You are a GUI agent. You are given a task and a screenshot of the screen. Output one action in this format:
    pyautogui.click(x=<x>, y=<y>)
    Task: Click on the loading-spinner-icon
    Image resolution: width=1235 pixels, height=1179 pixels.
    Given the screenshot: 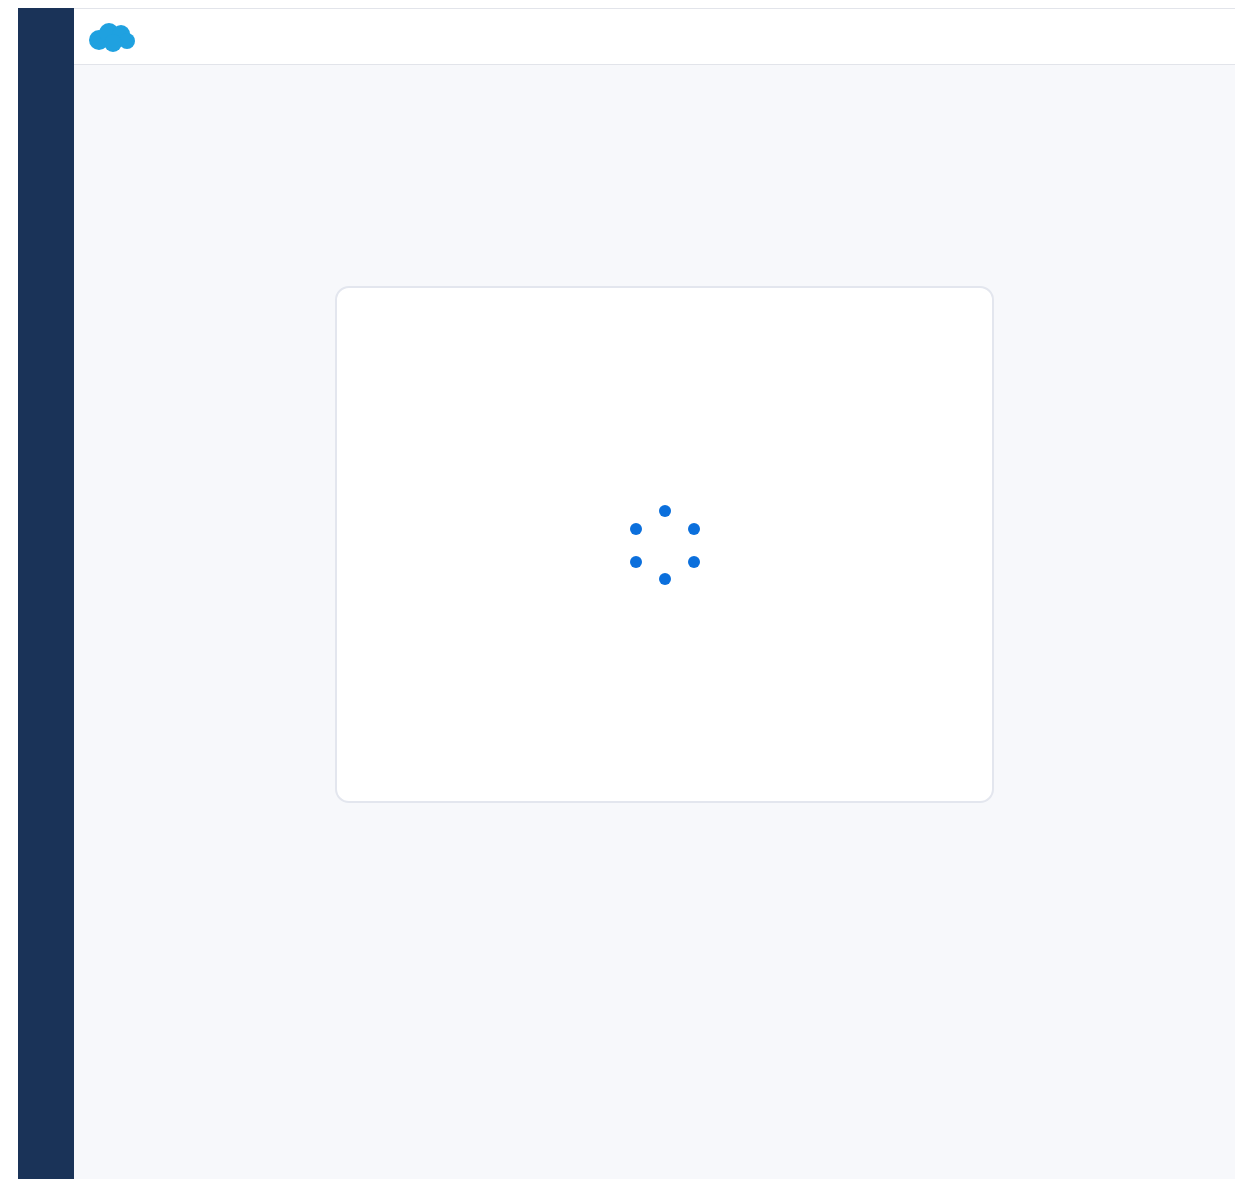 What is the action you would take?
    pyautogui.click(x=664, y=544)
    